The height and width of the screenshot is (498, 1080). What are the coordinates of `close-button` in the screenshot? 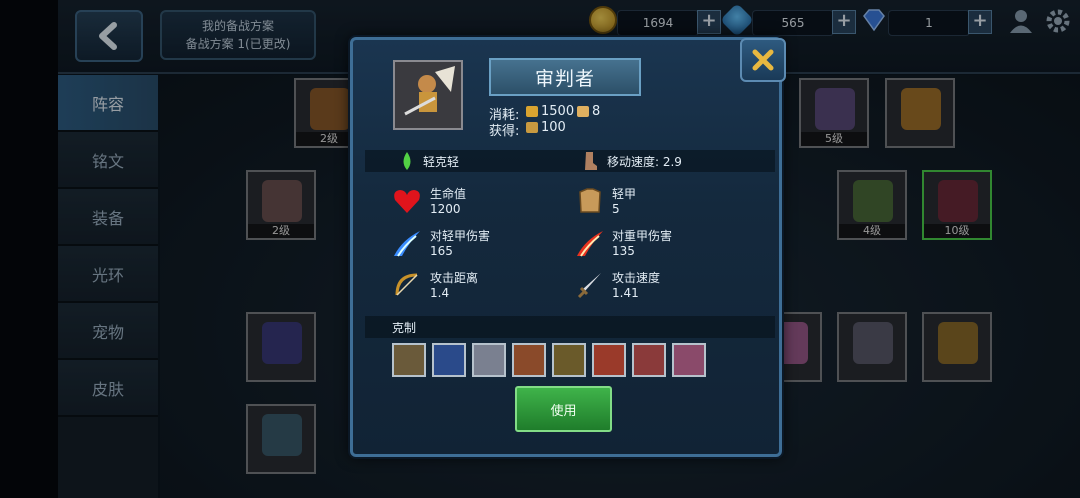 It's located at (763, 60).